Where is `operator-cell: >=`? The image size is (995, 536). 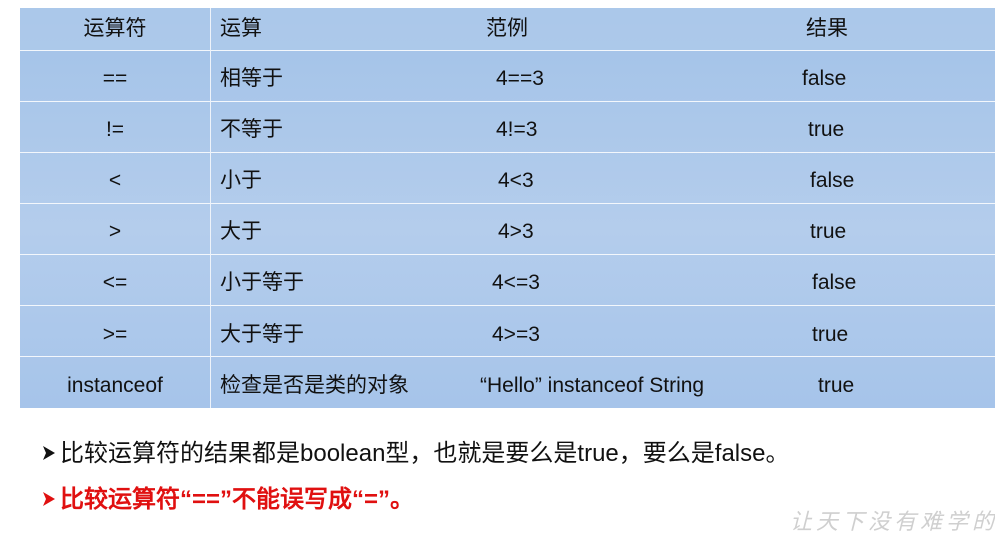 operator-cell: >= is located at coordinates (115, 334).